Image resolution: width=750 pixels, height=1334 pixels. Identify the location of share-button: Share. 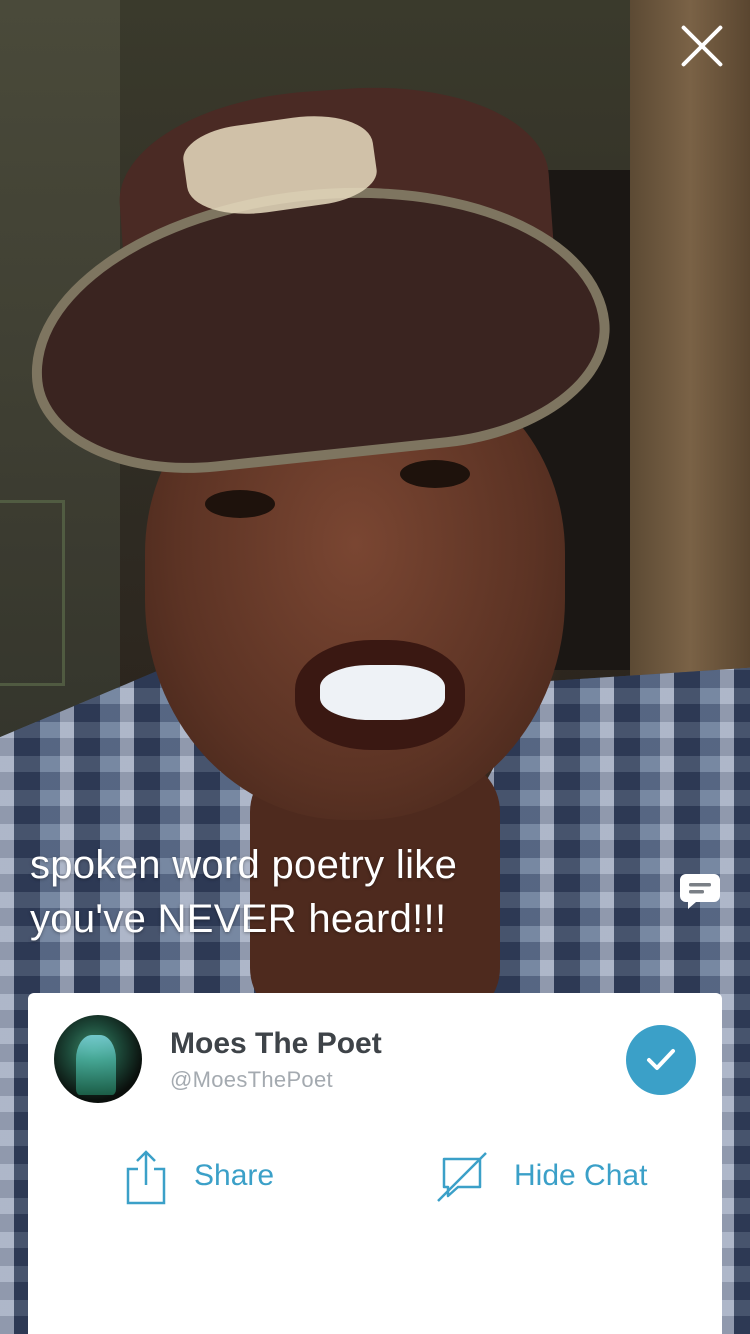
(214, 1177).